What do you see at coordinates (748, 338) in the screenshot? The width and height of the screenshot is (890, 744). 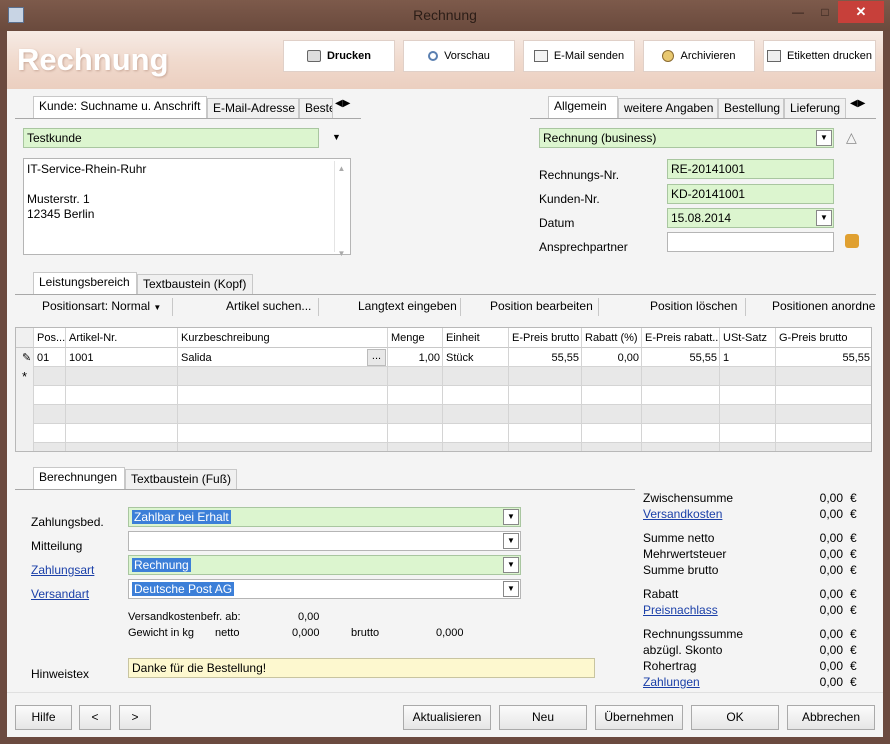 I see `column-header: USt-Satz` at bounding box center [748, 338].